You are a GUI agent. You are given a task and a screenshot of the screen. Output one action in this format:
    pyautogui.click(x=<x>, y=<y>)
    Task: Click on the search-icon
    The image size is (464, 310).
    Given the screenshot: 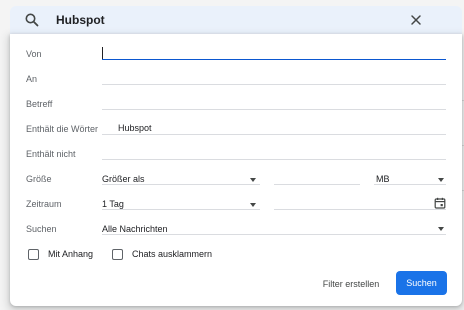 What is the action you would take?
    pyautogui.click(x=32, y=20)
    